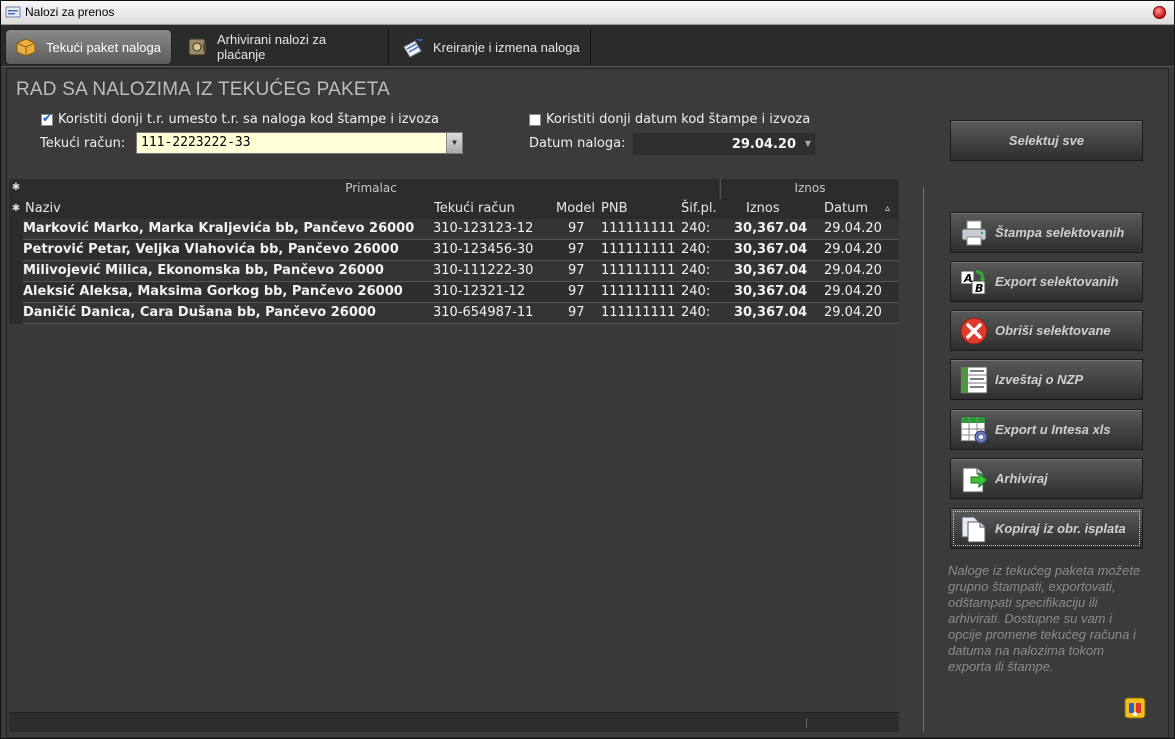  What do you see at coordinates (492, 47) in the screenshot?
I see `tab-create-edit-order: Kreiranje i izmena naloga` at bounding box center [492, 47].